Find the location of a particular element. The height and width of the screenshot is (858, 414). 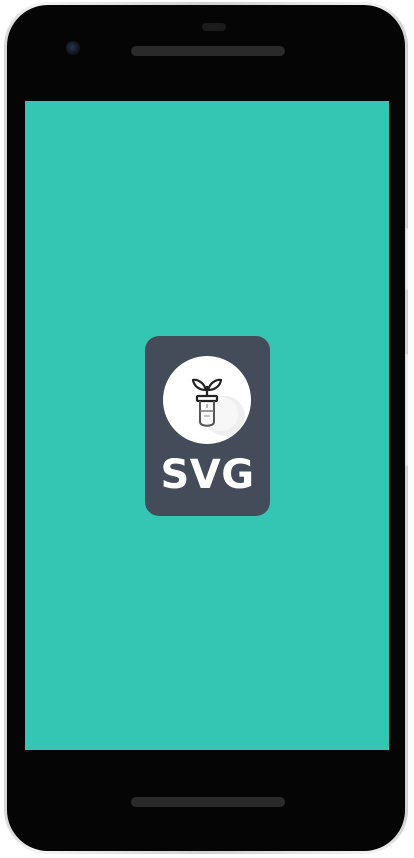

app-icon-label: SVG is located at coordinates (207, 475).